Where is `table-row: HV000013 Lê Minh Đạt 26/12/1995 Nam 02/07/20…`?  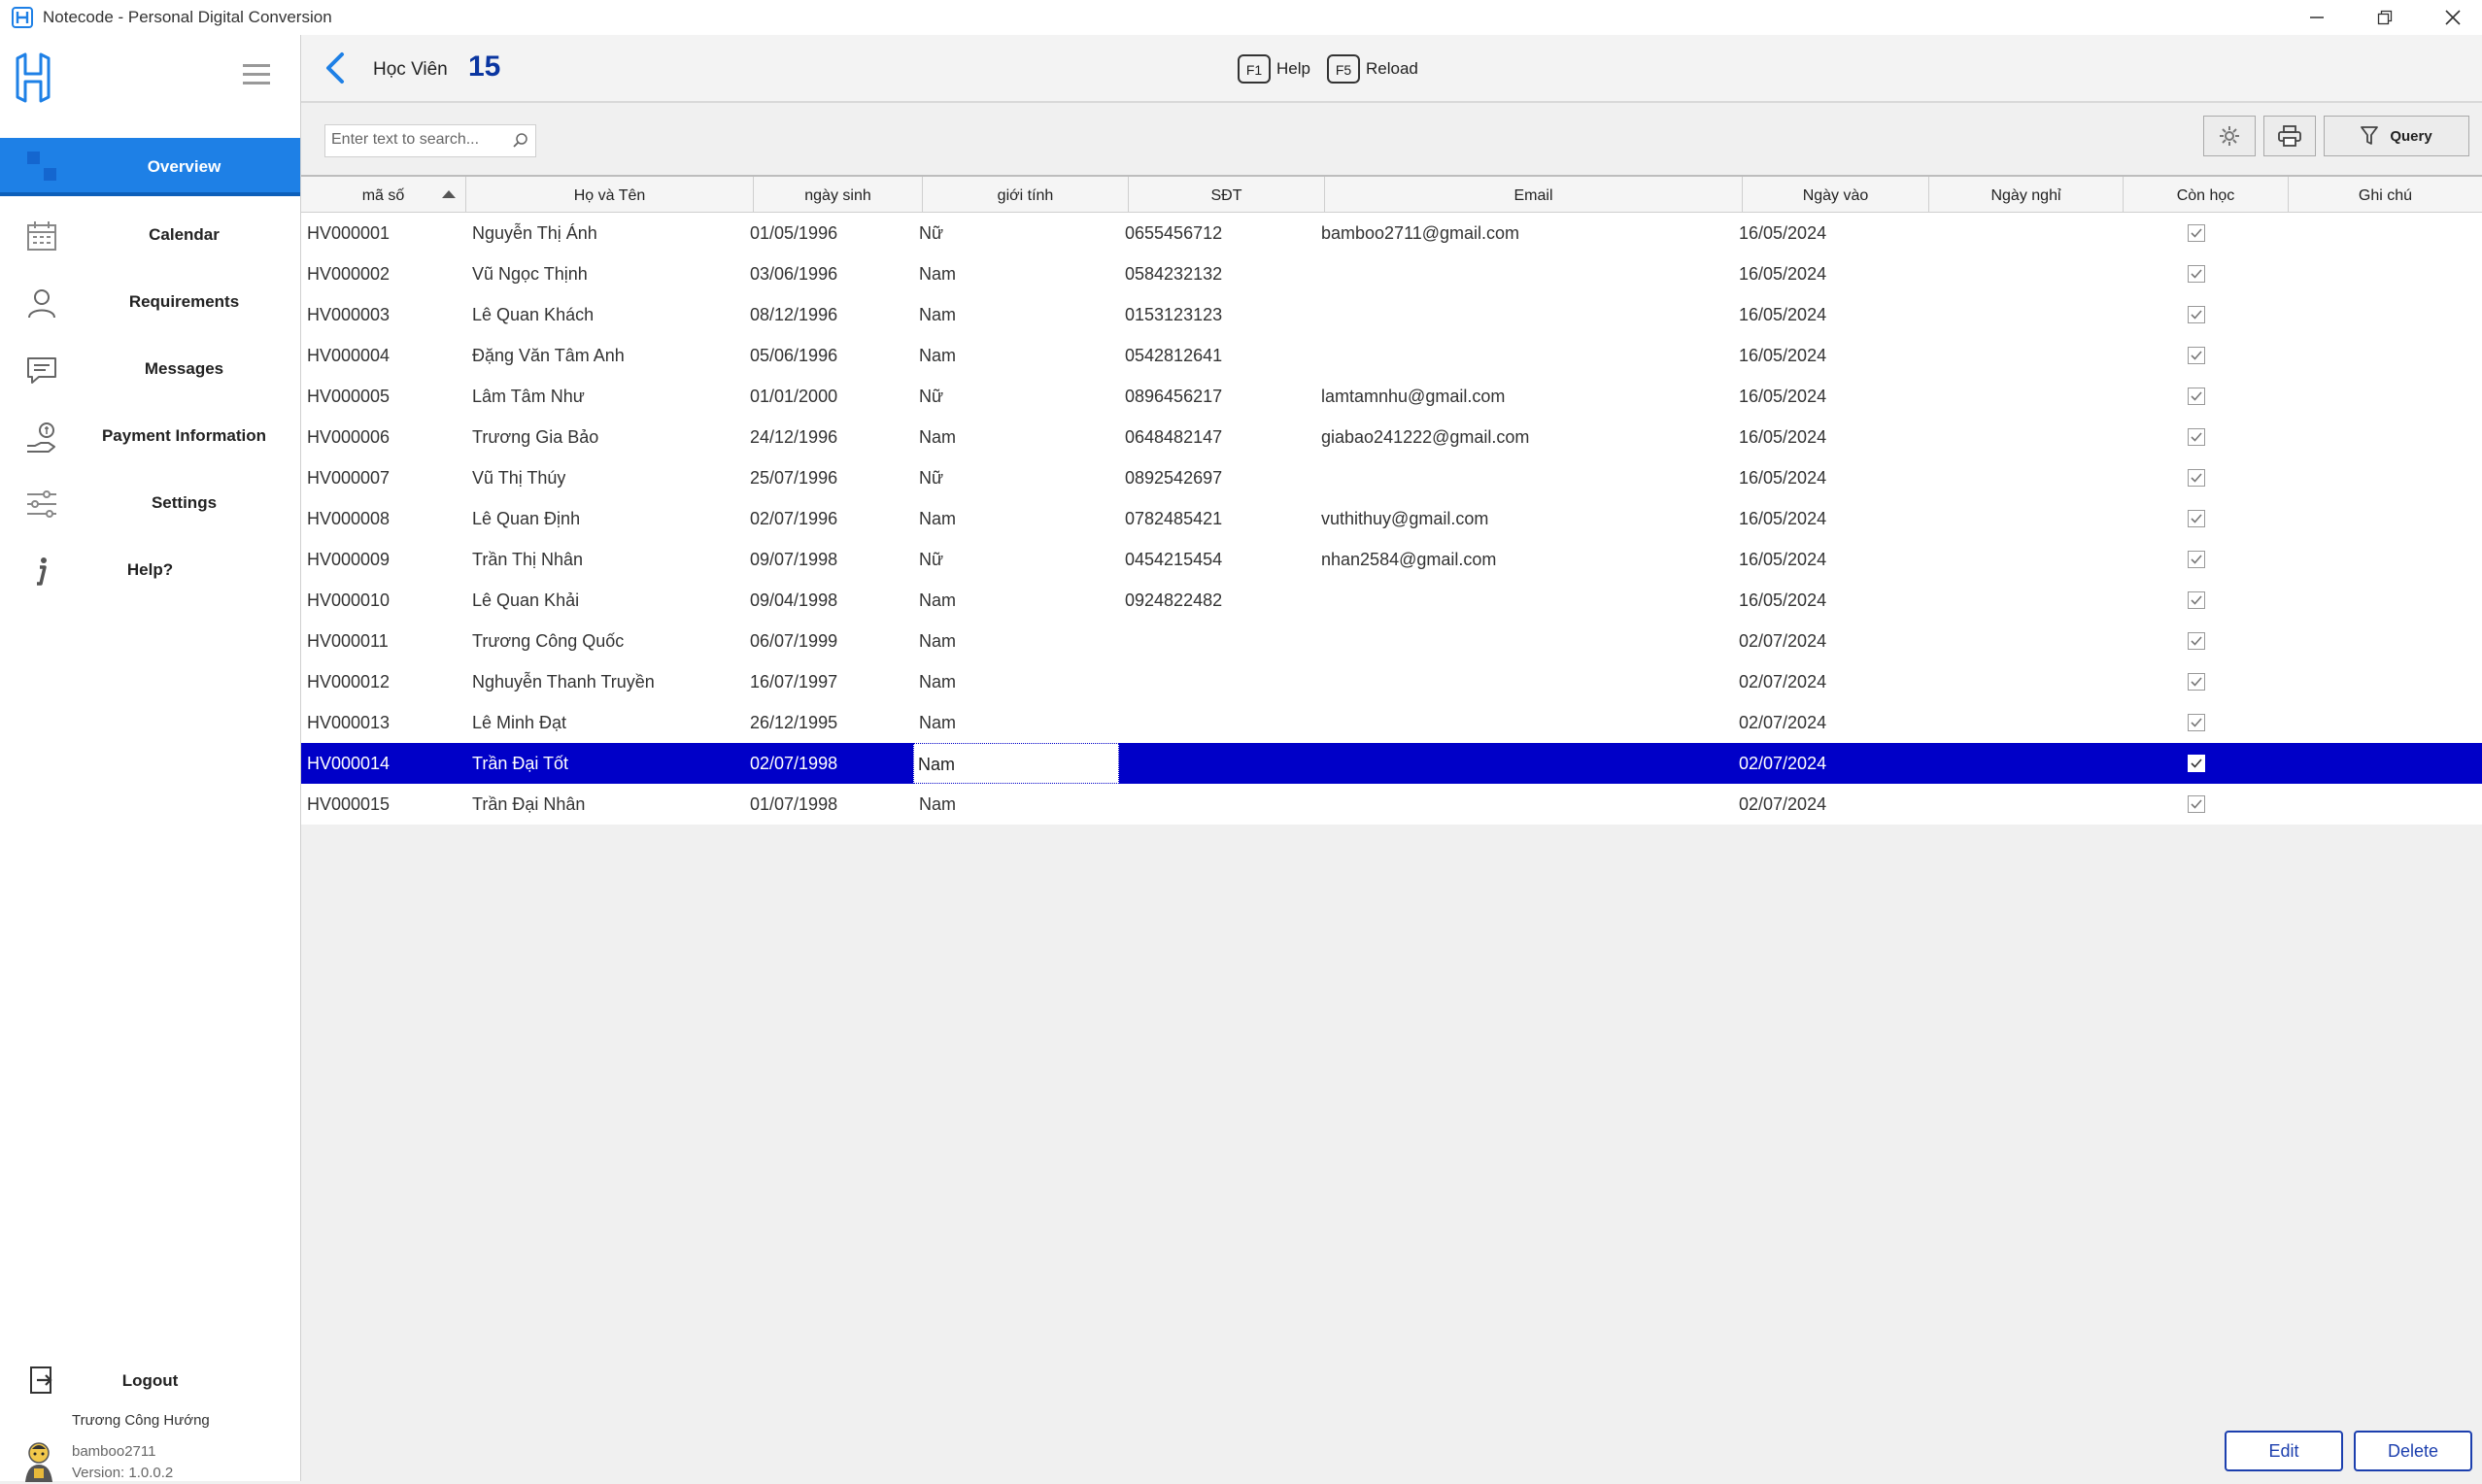 table-row: HV000013 Lê Minh Đạt 26/12/1995 Nam 02/07/20… is located at coordinates (1391, 723).